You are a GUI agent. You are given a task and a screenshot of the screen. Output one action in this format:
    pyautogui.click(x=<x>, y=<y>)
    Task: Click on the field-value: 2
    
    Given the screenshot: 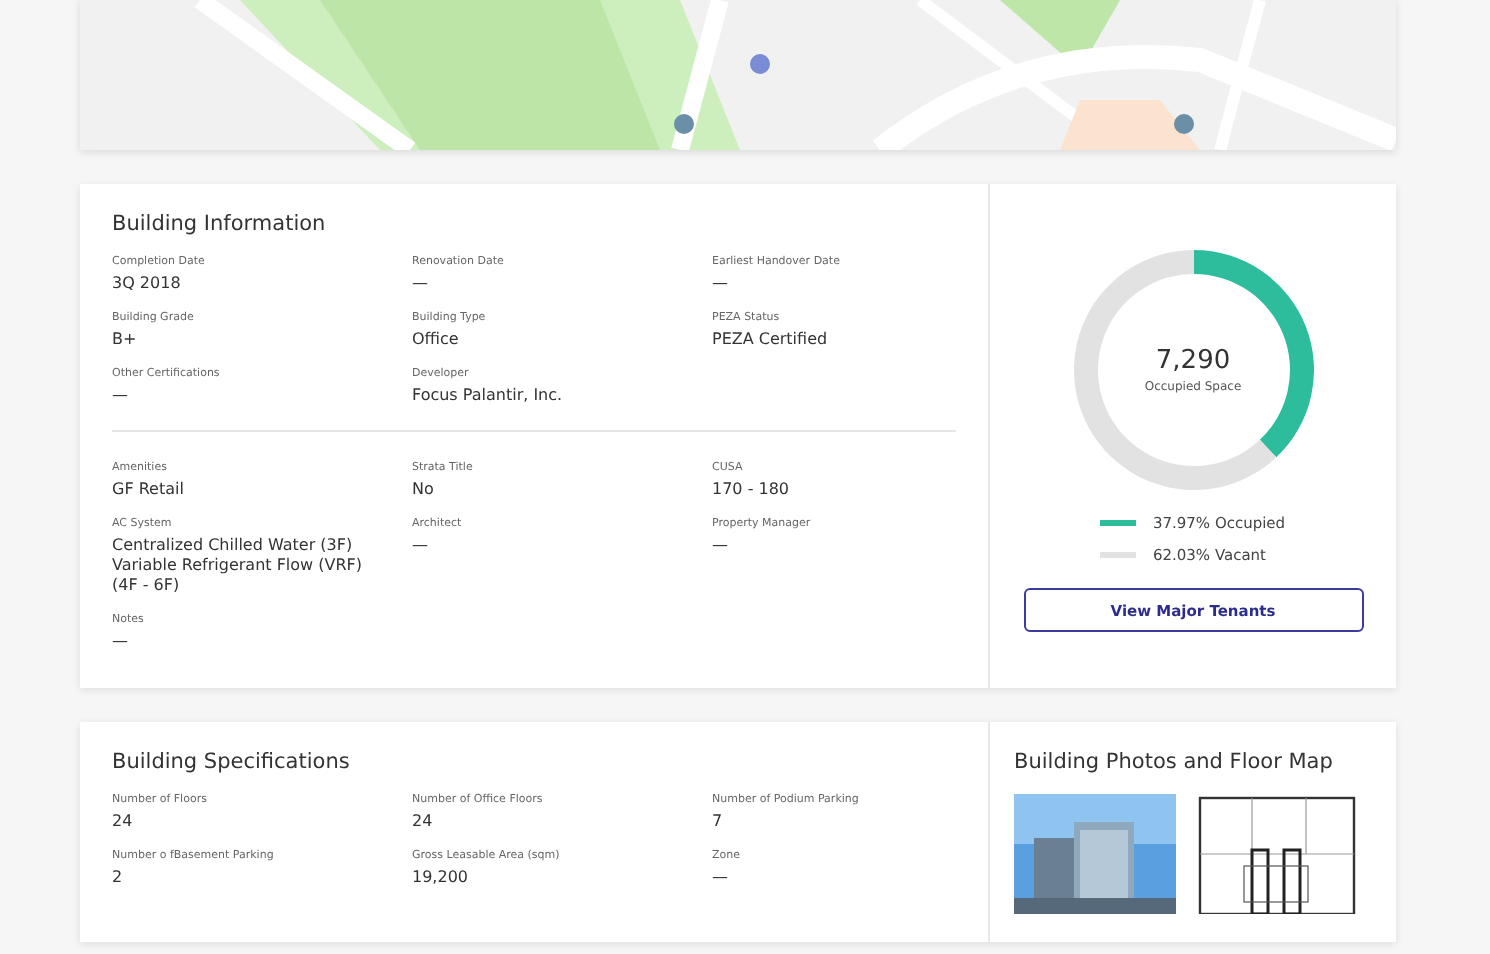 What is the action you would take?
    pyautogui.click(x=118, y=878)
    